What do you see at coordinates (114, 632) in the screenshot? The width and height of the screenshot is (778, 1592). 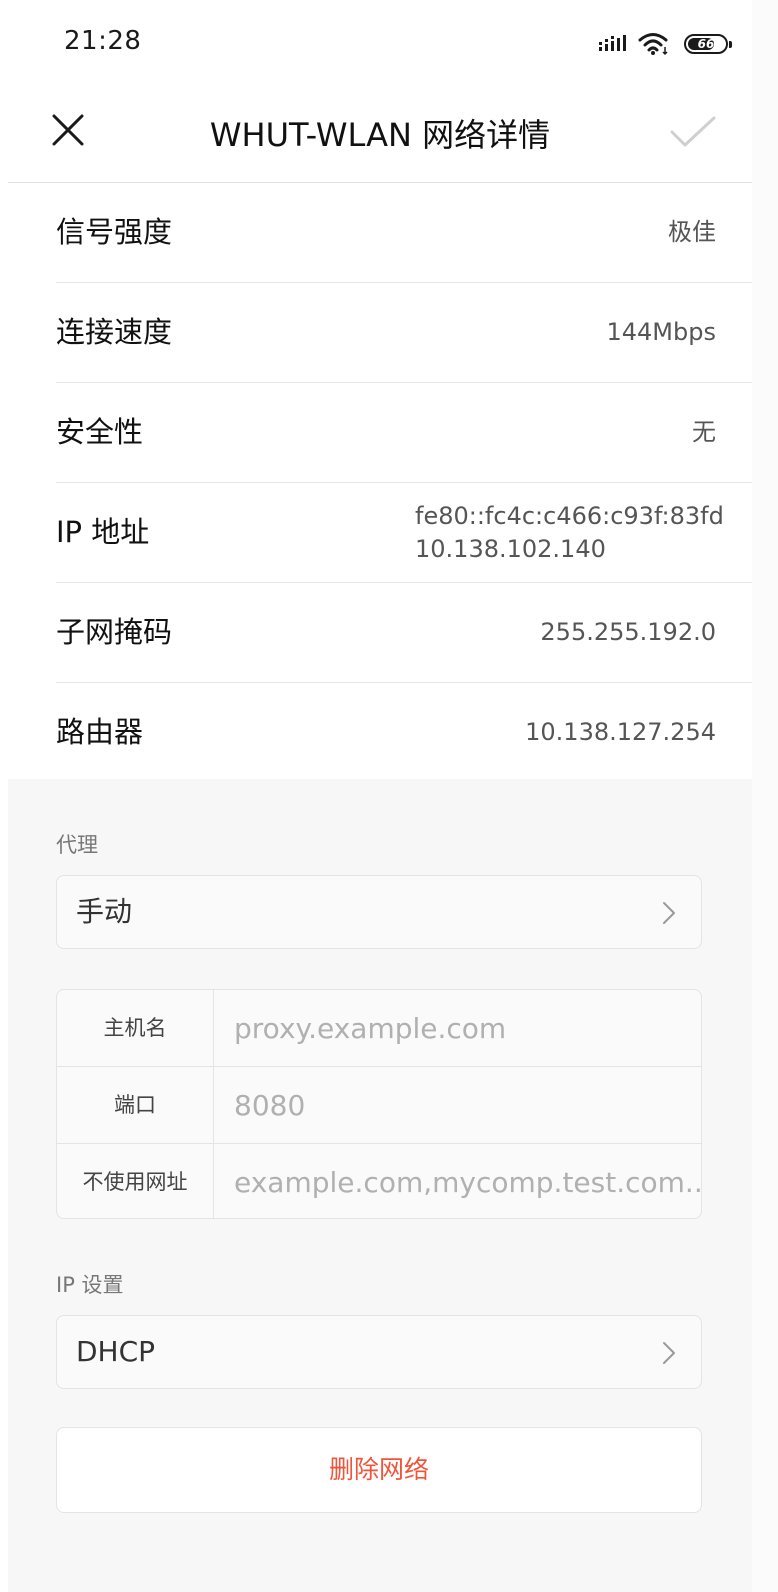 I see `detail-label: 子网掩码` at bounding box center [114, 632].